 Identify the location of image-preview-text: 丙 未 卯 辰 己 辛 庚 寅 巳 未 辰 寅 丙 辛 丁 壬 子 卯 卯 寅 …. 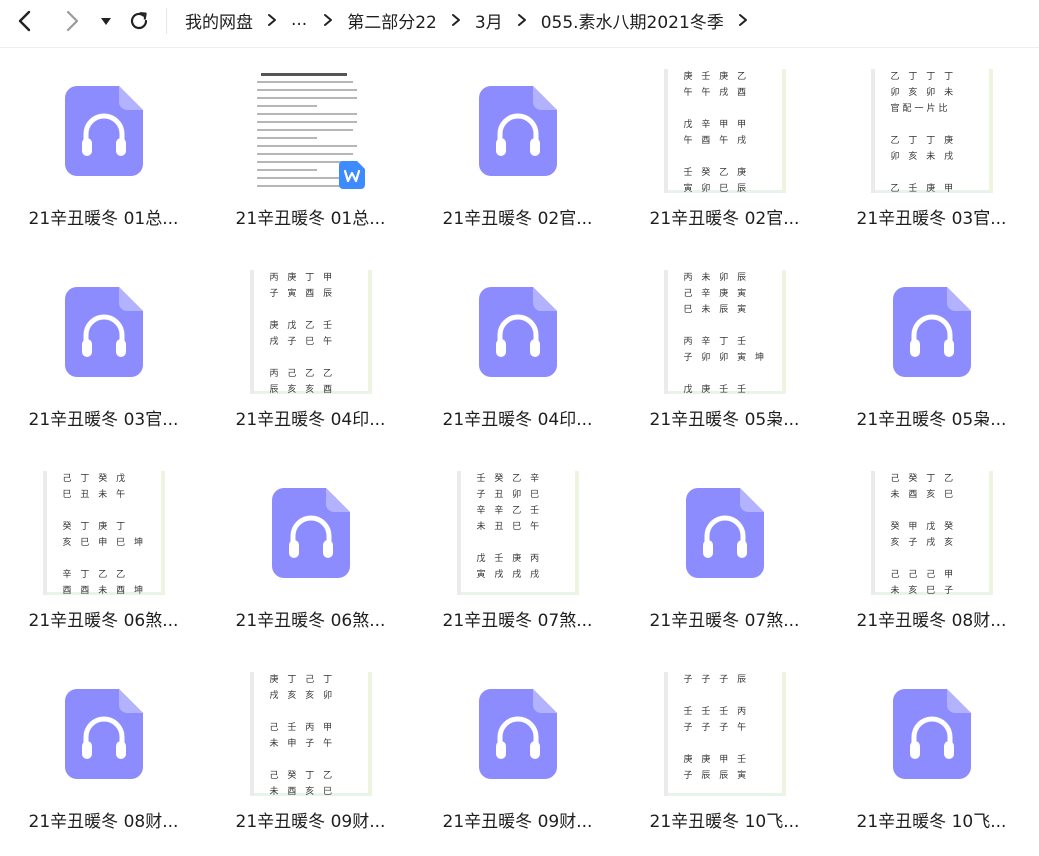
(725, 333).